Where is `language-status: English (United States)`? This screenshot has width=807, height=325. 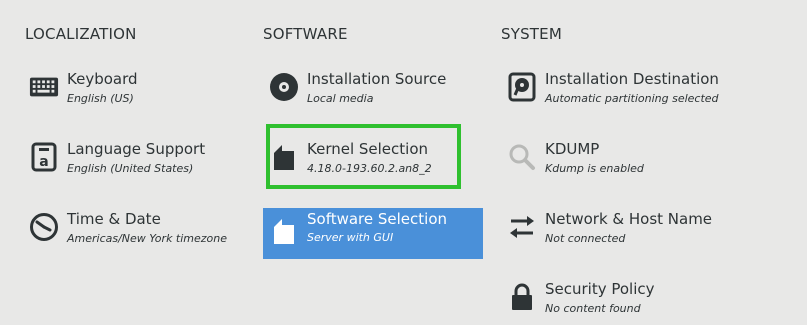
language-status: English (United States) is located at coordinates (130, 168).